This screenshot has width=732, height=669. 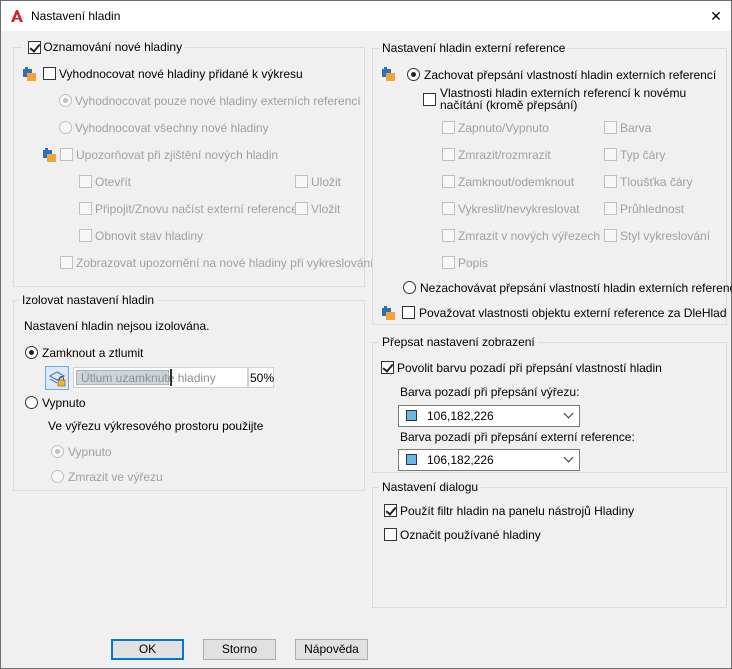 What do you see at coordinates (610, 154) in the screenshot?
I see `xref-prop-linetype-checkbox` at bounding box center [610, 154].